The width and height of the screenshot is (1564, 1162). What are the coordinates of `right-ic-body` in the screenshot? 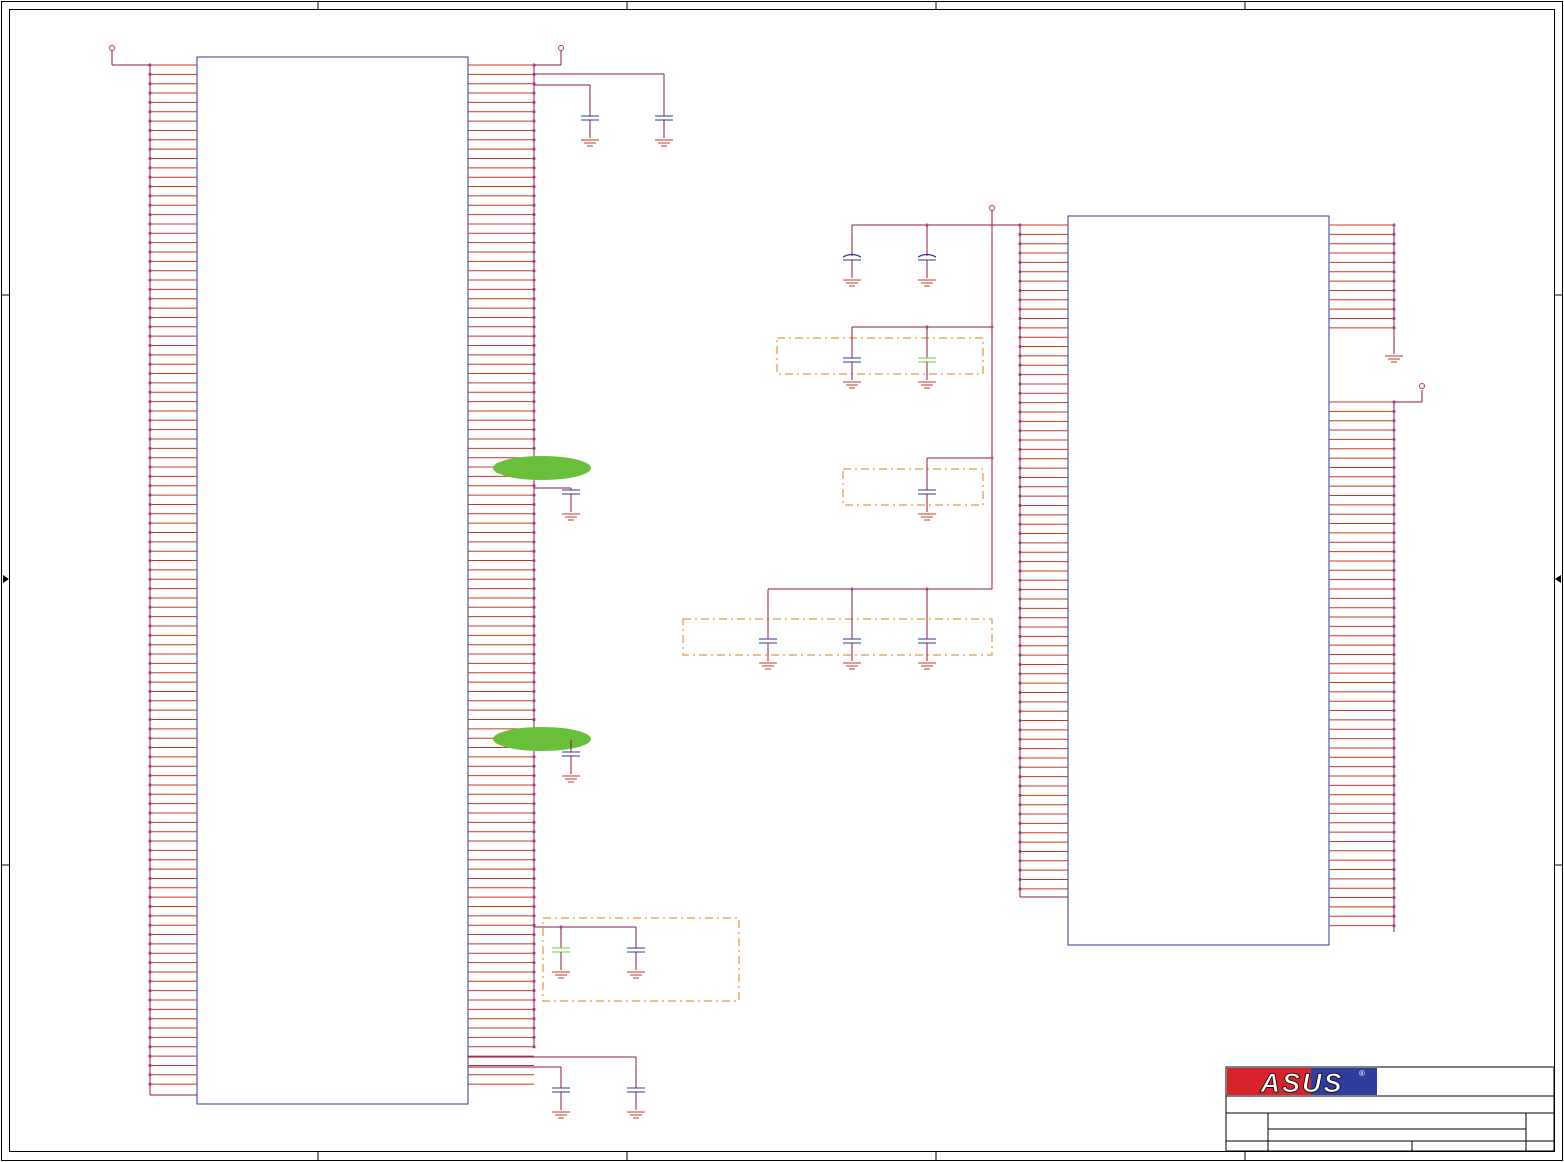 It's located at (1198, 580).